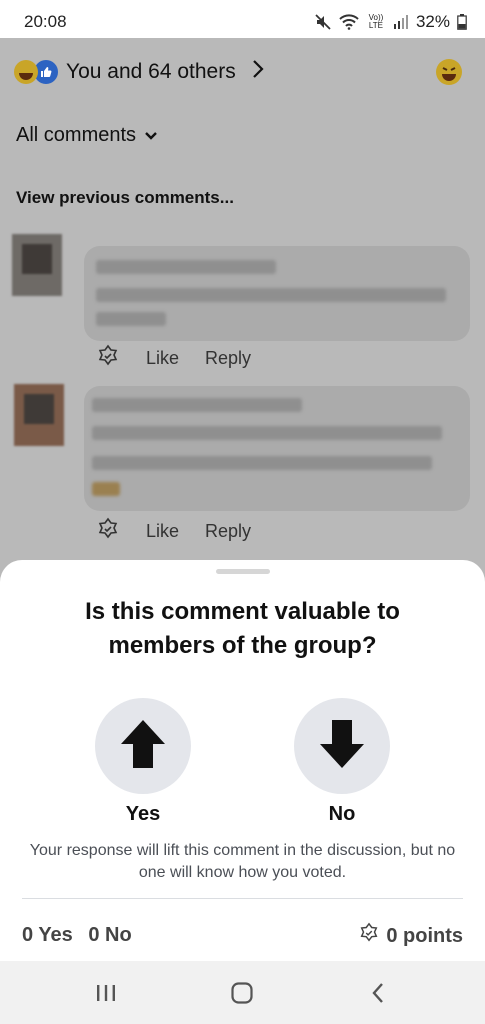  I want to click on arrow-down-icon, so click(342, 746).